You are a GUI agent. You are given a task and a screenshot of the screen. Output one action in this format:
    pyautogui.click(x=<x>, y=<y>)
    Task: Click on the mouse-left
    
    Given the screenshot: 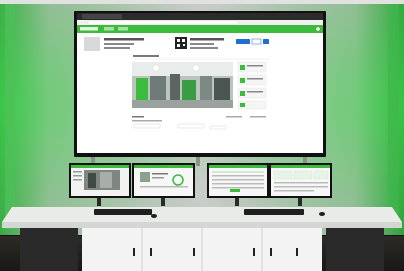 What is the action you would take?
    pyautogui.click(x=154, y=216)
    